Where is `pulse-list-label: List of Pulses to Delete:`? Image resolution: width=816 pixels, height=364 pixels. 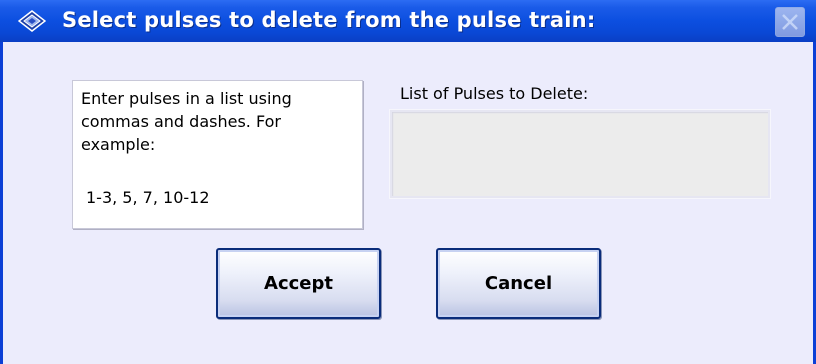 pulse-list-label: List of Pulses to Delete: is located at coordinates (494, 93).